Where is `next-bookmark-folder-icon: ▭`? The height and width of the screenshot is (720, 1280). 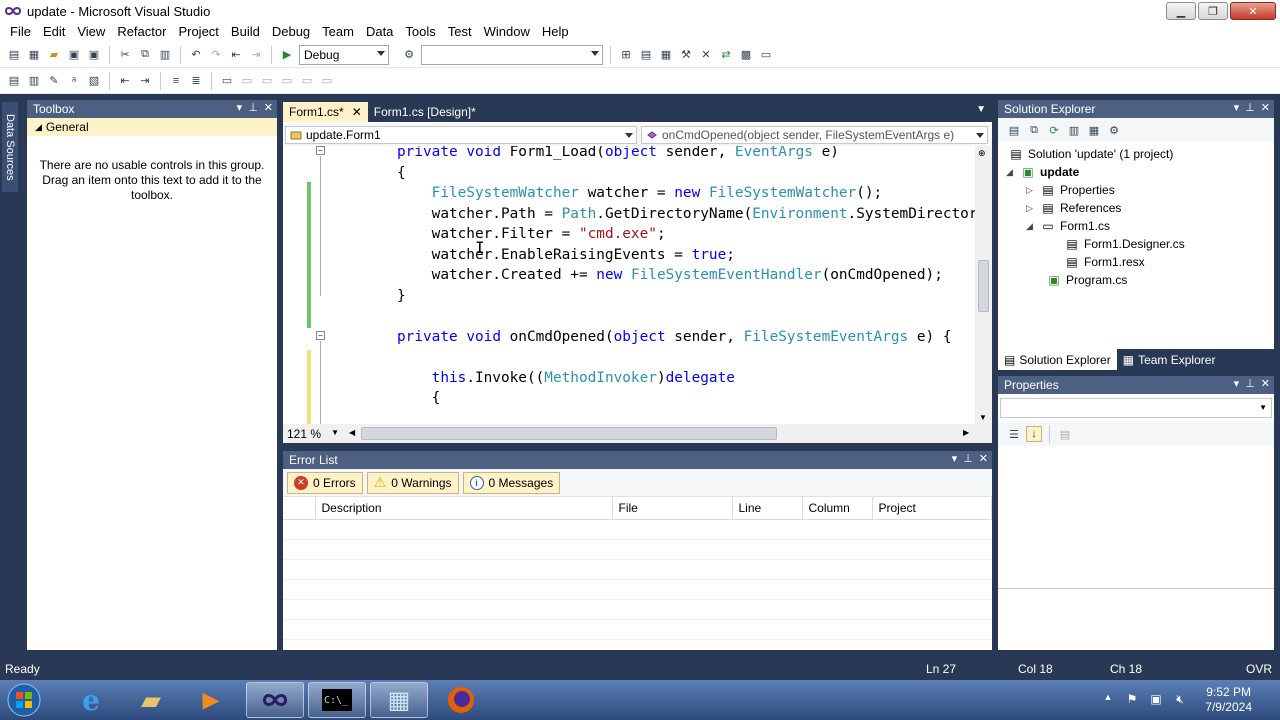 next-bookmark-folder-icon: ▭ is located at coordinates (307, 81).